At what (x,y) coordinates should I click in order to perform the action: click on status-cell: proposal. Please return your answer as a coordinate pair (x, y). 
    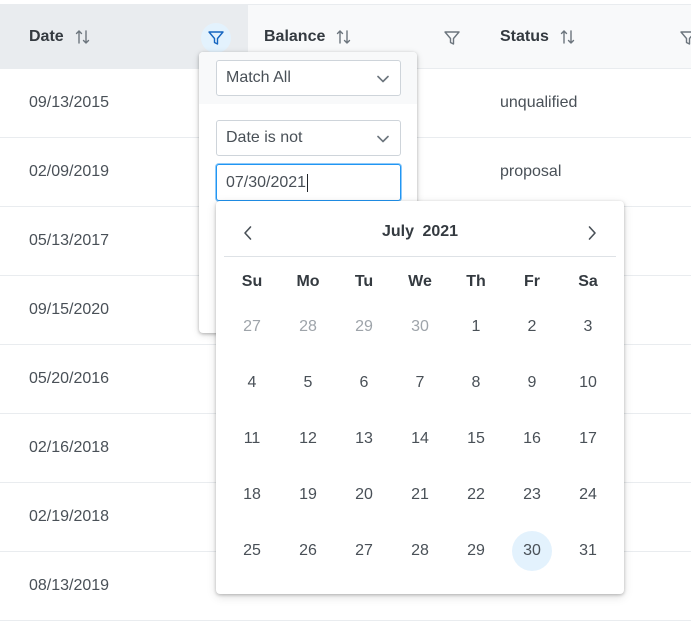
    Looking at the image, I should click on (531, 171).